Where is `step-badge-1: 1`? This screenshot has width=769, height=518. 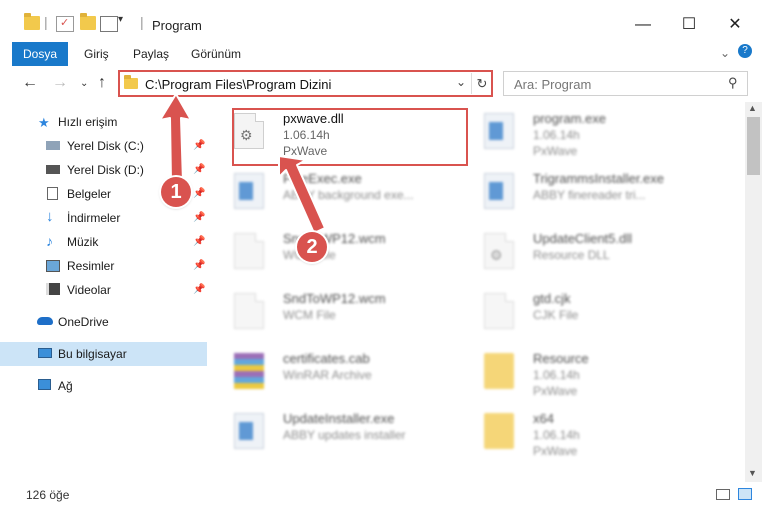
step-badge-1: 1 is located at coordinates (176, 192).